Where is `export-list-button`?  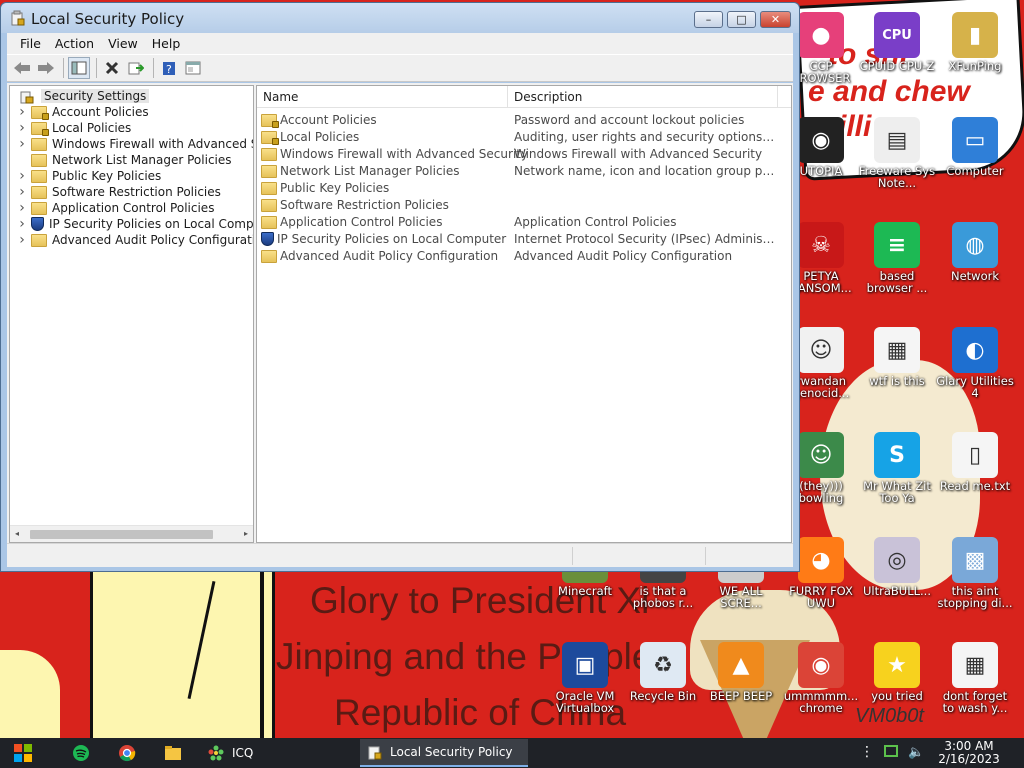
export-list-button is located at coordinates (136, 68).